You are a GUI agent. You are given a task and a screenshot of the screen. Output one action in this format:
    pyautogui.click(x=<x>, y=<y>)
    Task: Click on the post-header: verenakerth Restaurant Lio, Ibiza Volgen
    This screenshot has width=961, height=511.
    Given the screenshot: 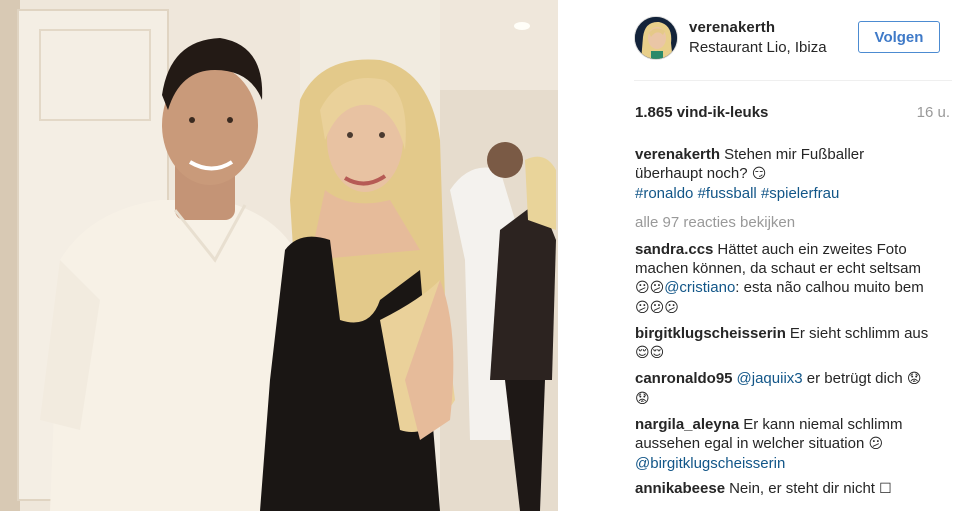 What is the action you would take?
    pyautogui.click(x=787, y=40)
    